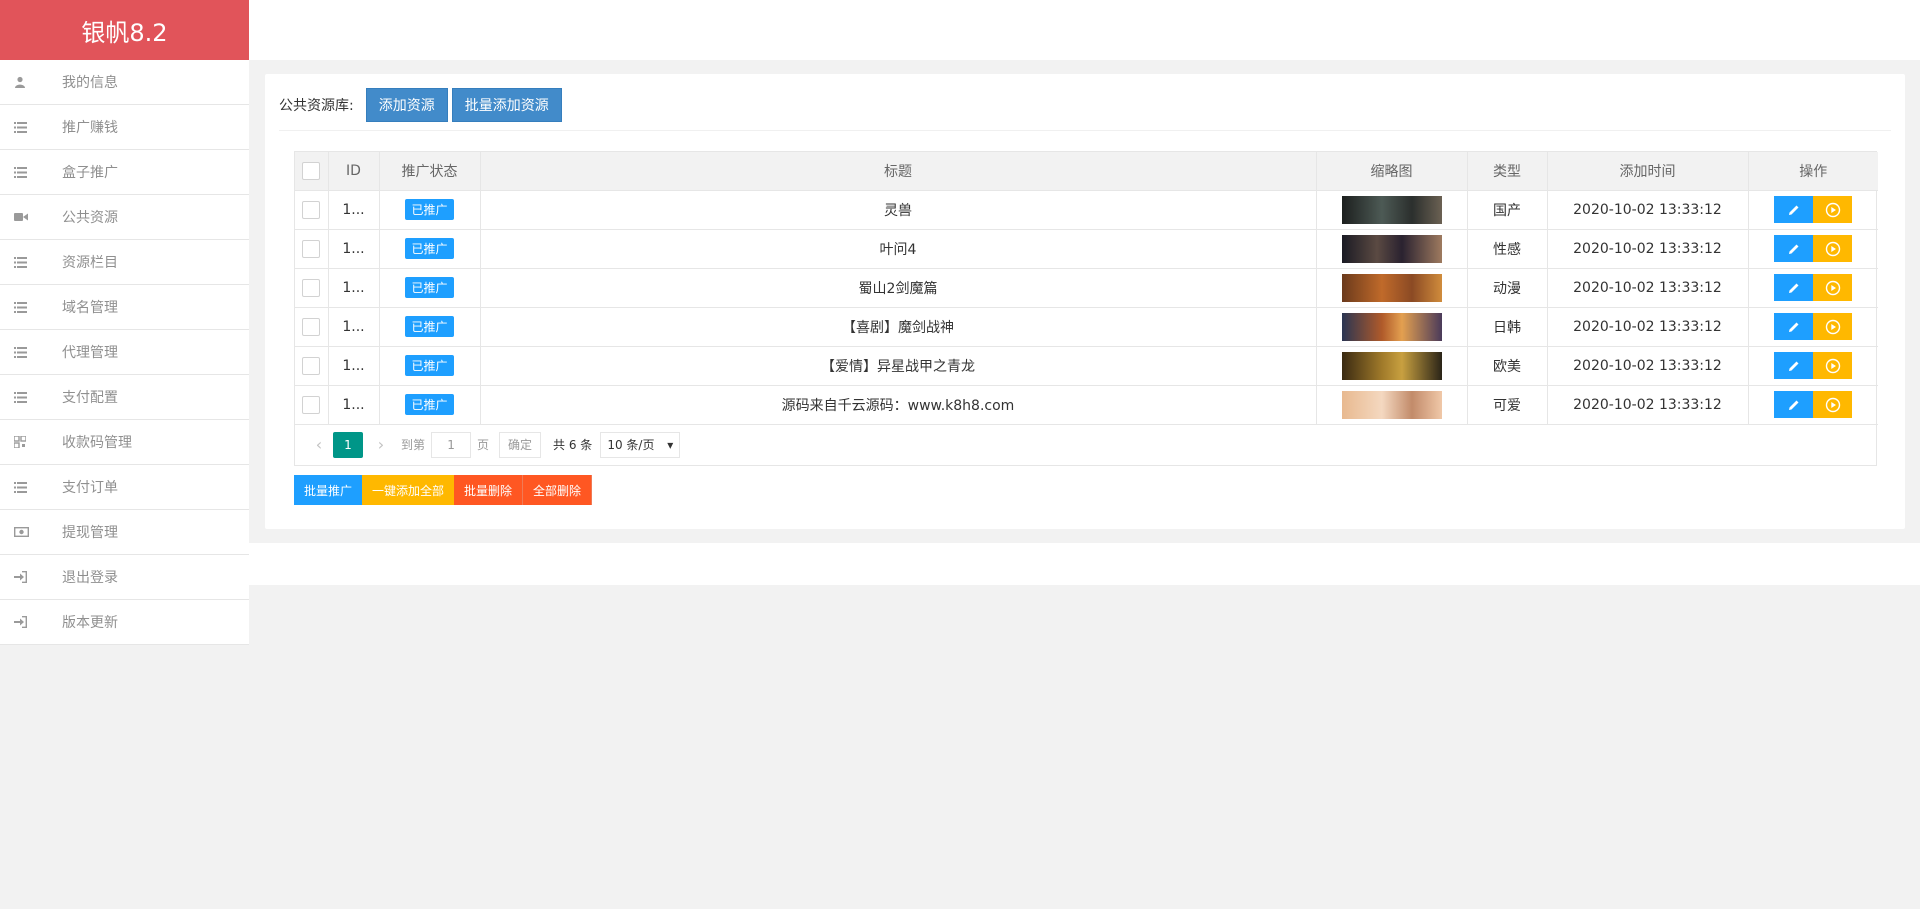  I want to click on add-all-button: 一键添加全部, so click(408, 490).